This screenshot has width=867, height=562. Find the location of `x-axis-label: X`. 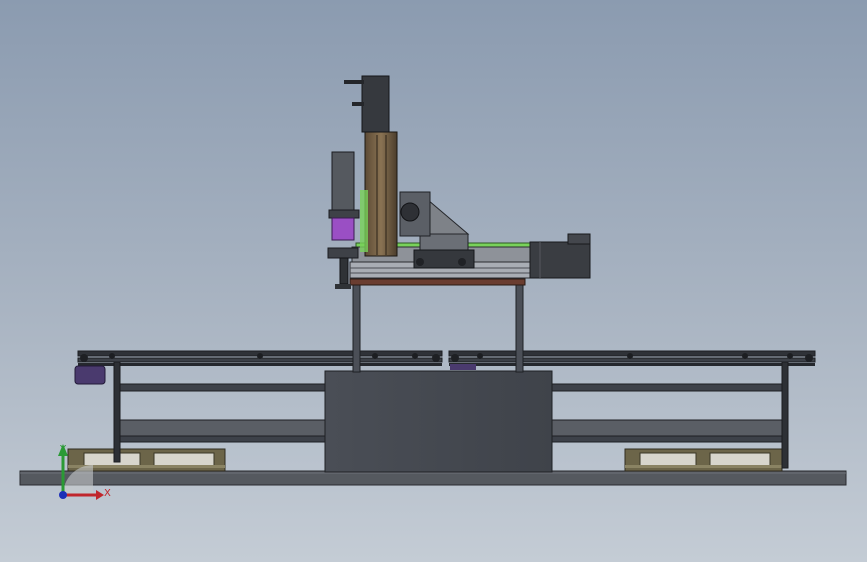

x-axis-label: X is located at coordinates (107, 493).